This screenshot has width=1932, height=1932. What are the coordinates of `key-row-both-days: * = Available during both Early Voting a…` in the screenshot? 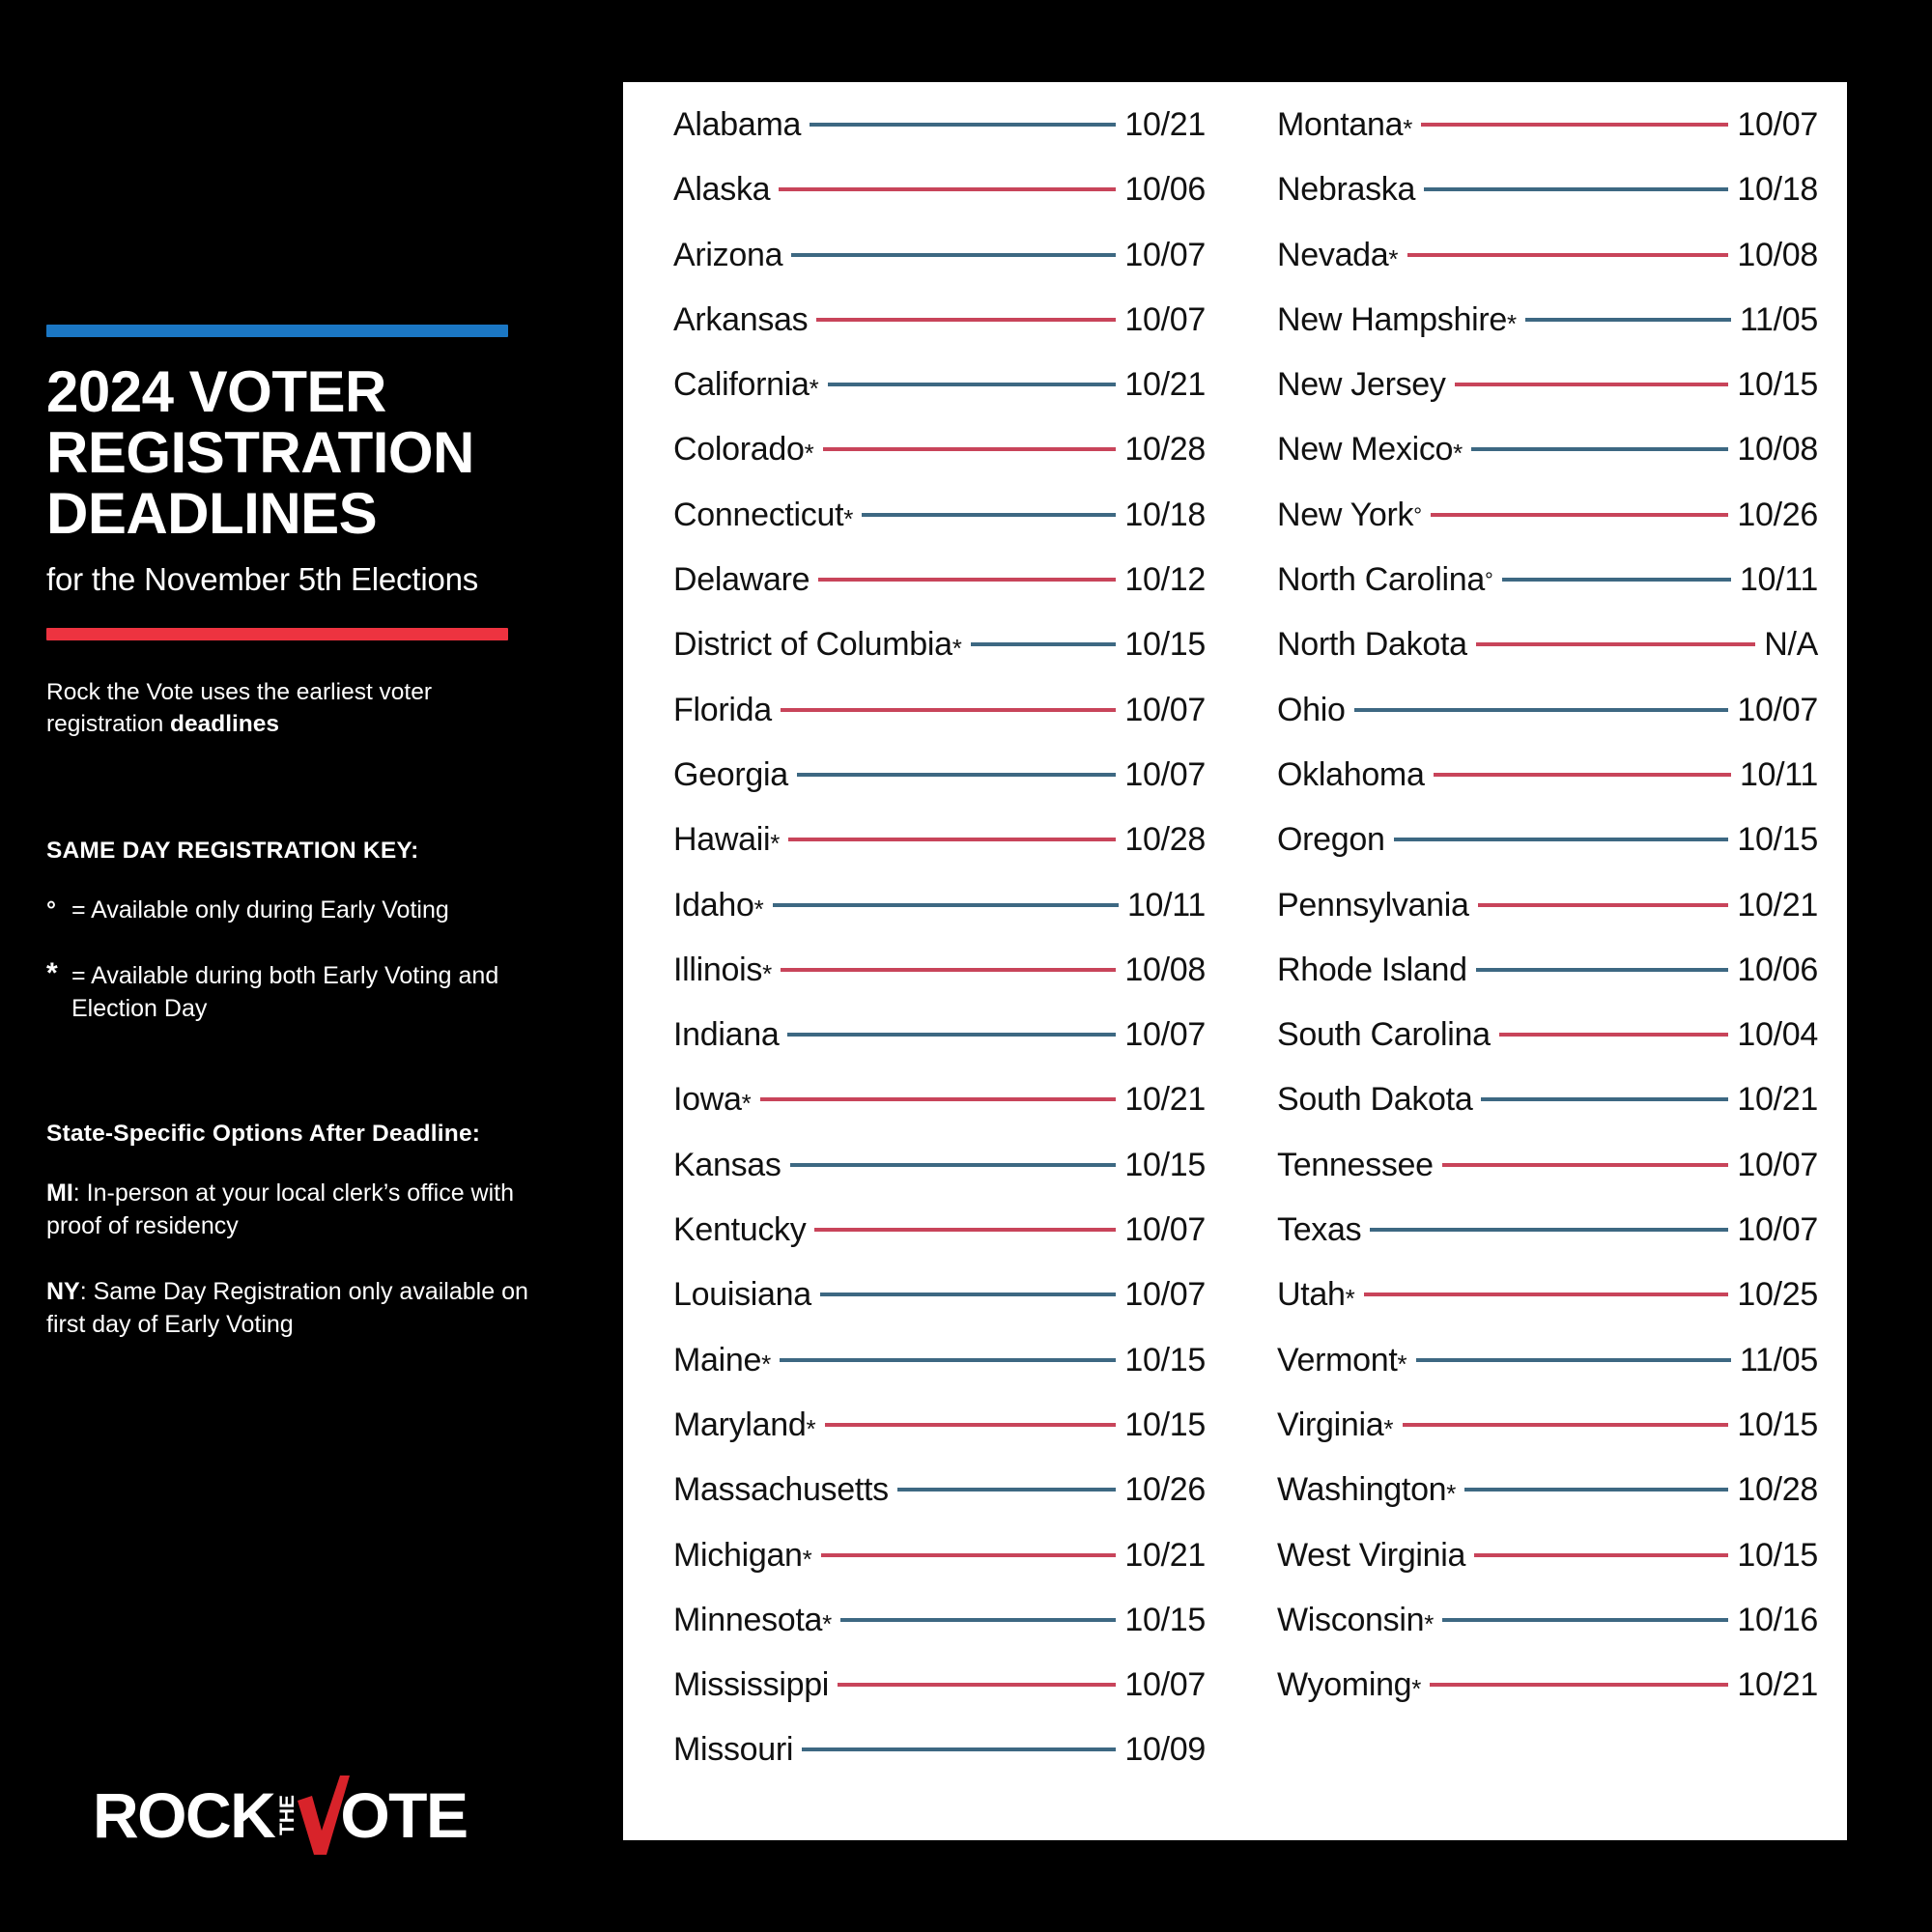 It's located at (307, 992).